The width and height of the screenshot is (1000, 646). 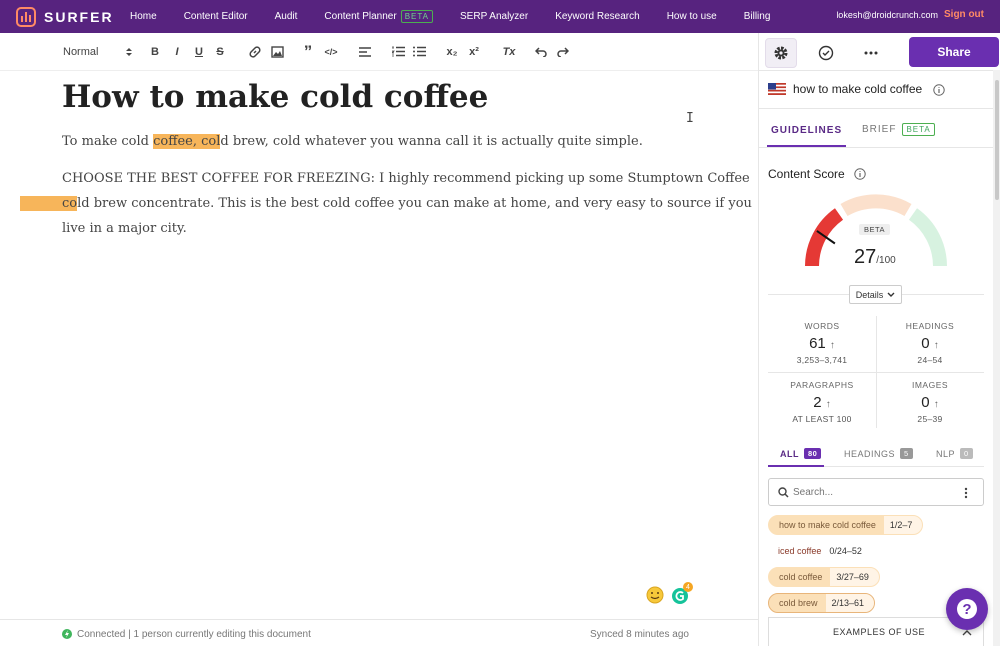 I want to click on settings-button, so click(x=781, y=53).